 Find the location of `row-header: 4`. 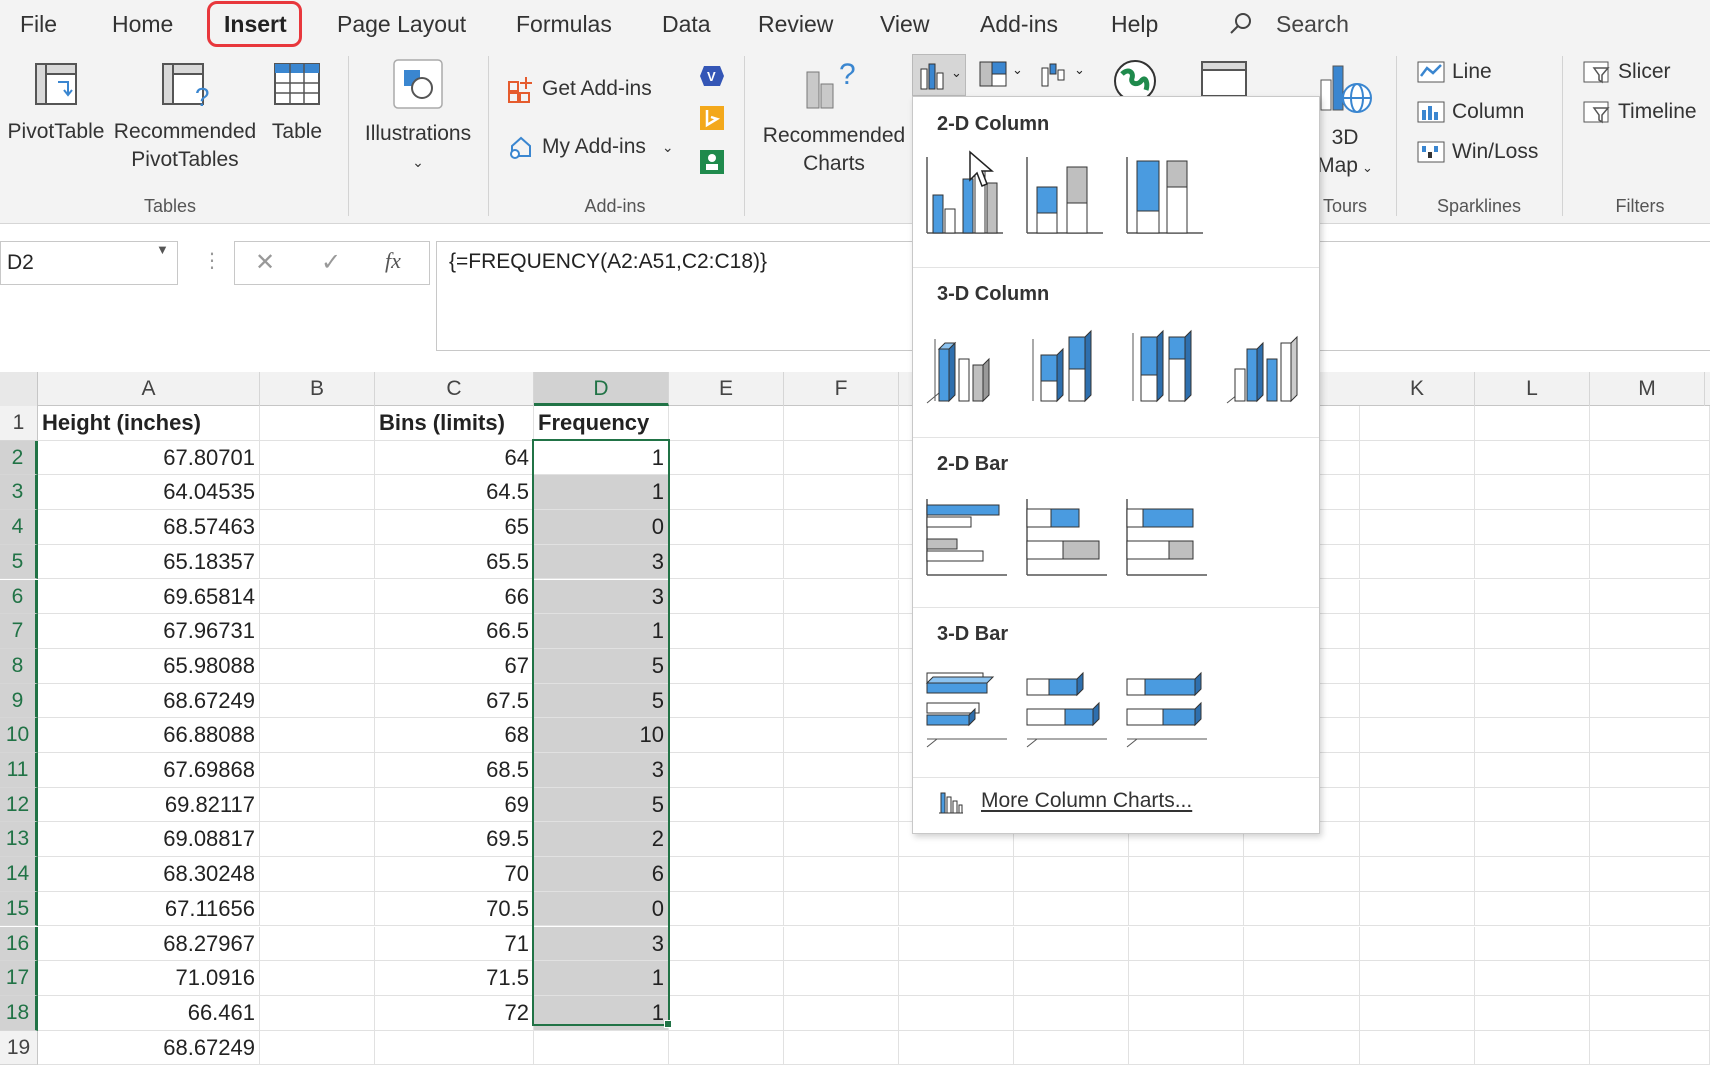

row-header: 4 is located at coordinates (19, 527).